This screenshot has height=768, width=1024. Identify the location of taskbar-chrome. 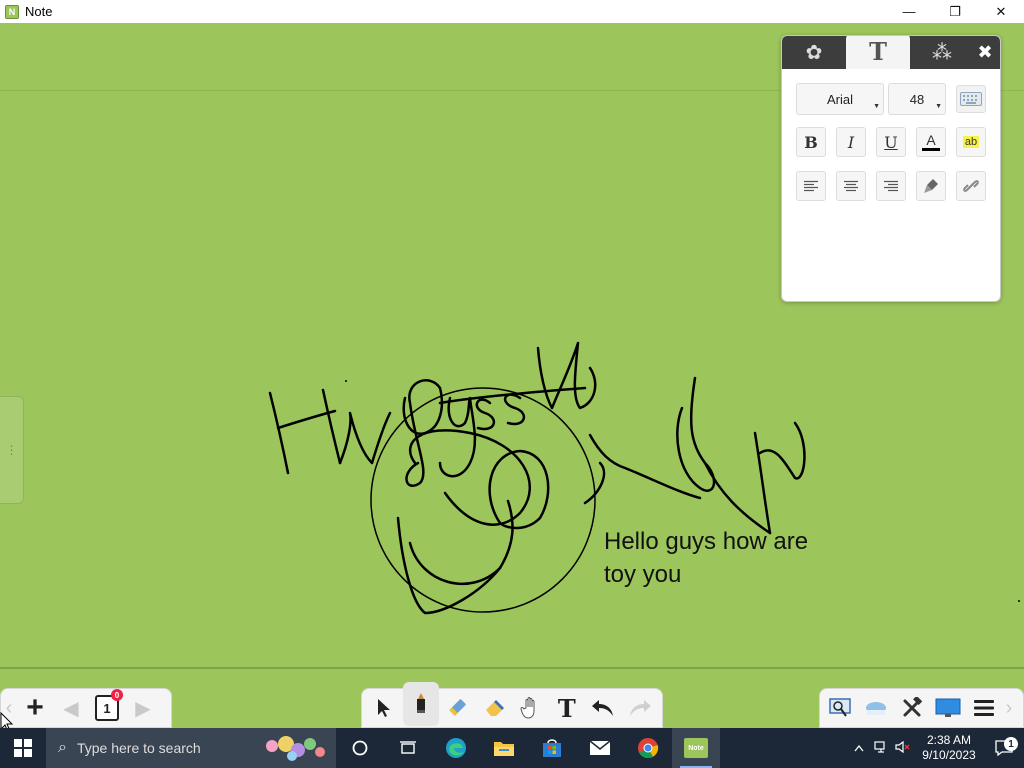
(648, 748).